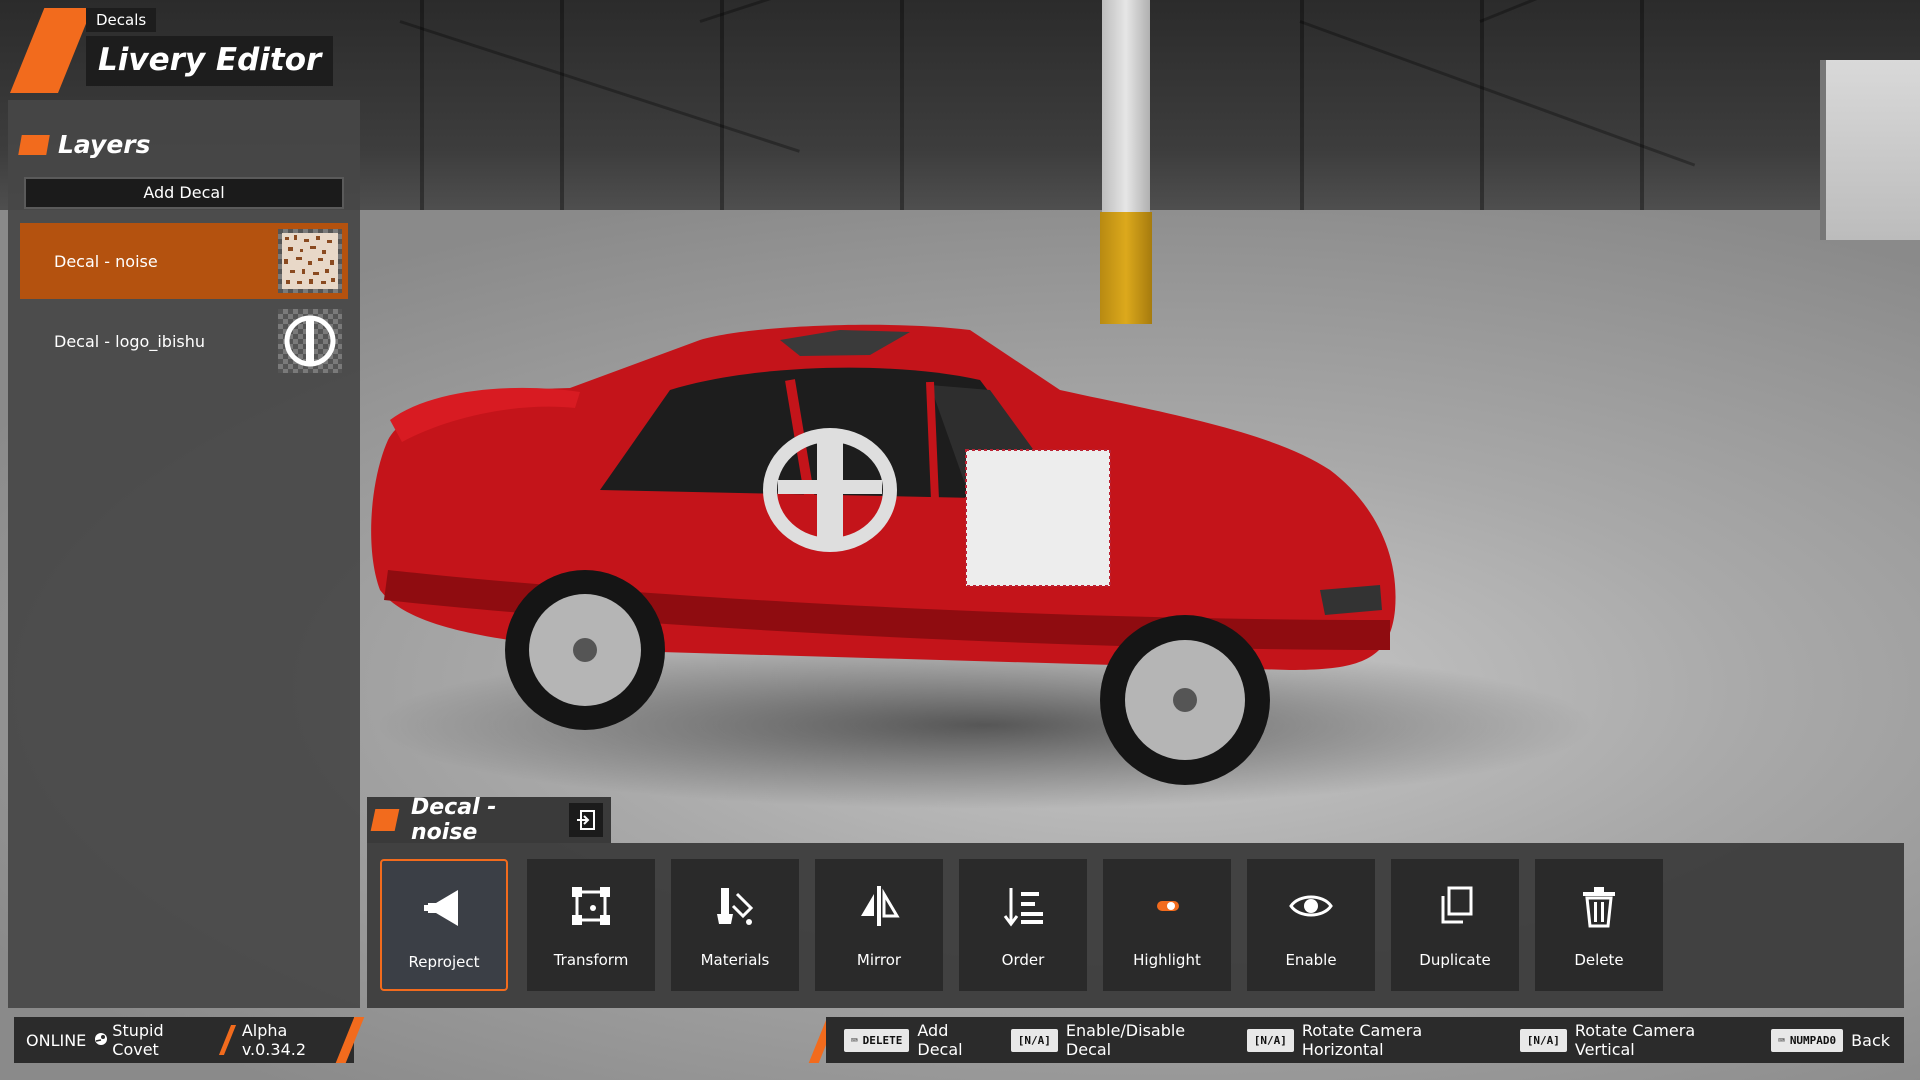 The width and height of the screenshot is (1920, 1080). I want to click on layer-item-decal-noise: Decal - noise, so click(184, 261).